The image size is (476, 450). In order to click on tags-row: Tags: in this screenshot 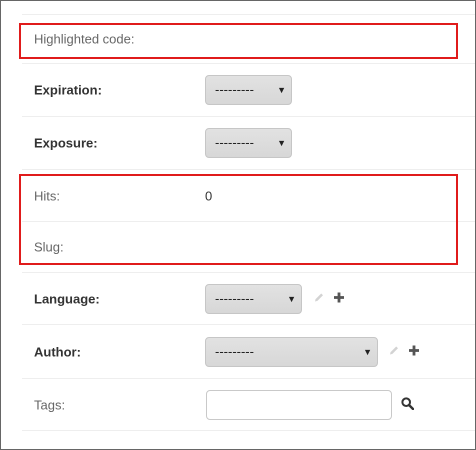, I will do `click(248, 405)`.